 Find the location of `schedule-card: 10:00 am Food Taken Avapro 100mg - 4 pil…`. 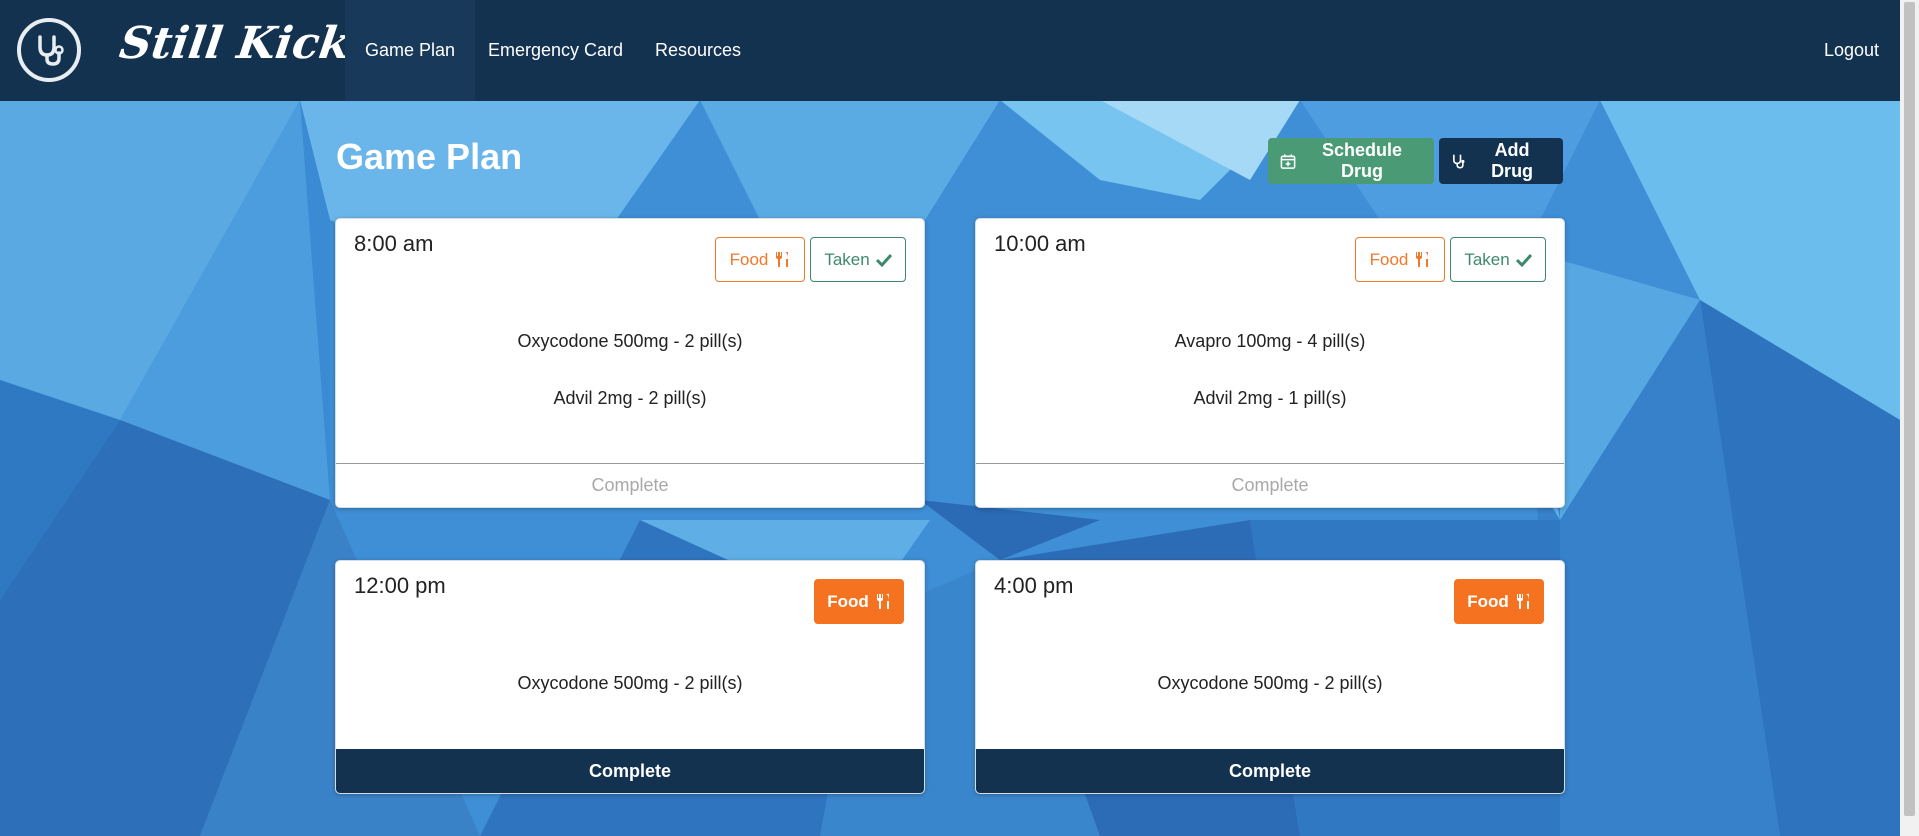

schedule-card: 10:00 am Food Taken Avapro 100mg - 4 pil… is located at coordinates (1270, 363).